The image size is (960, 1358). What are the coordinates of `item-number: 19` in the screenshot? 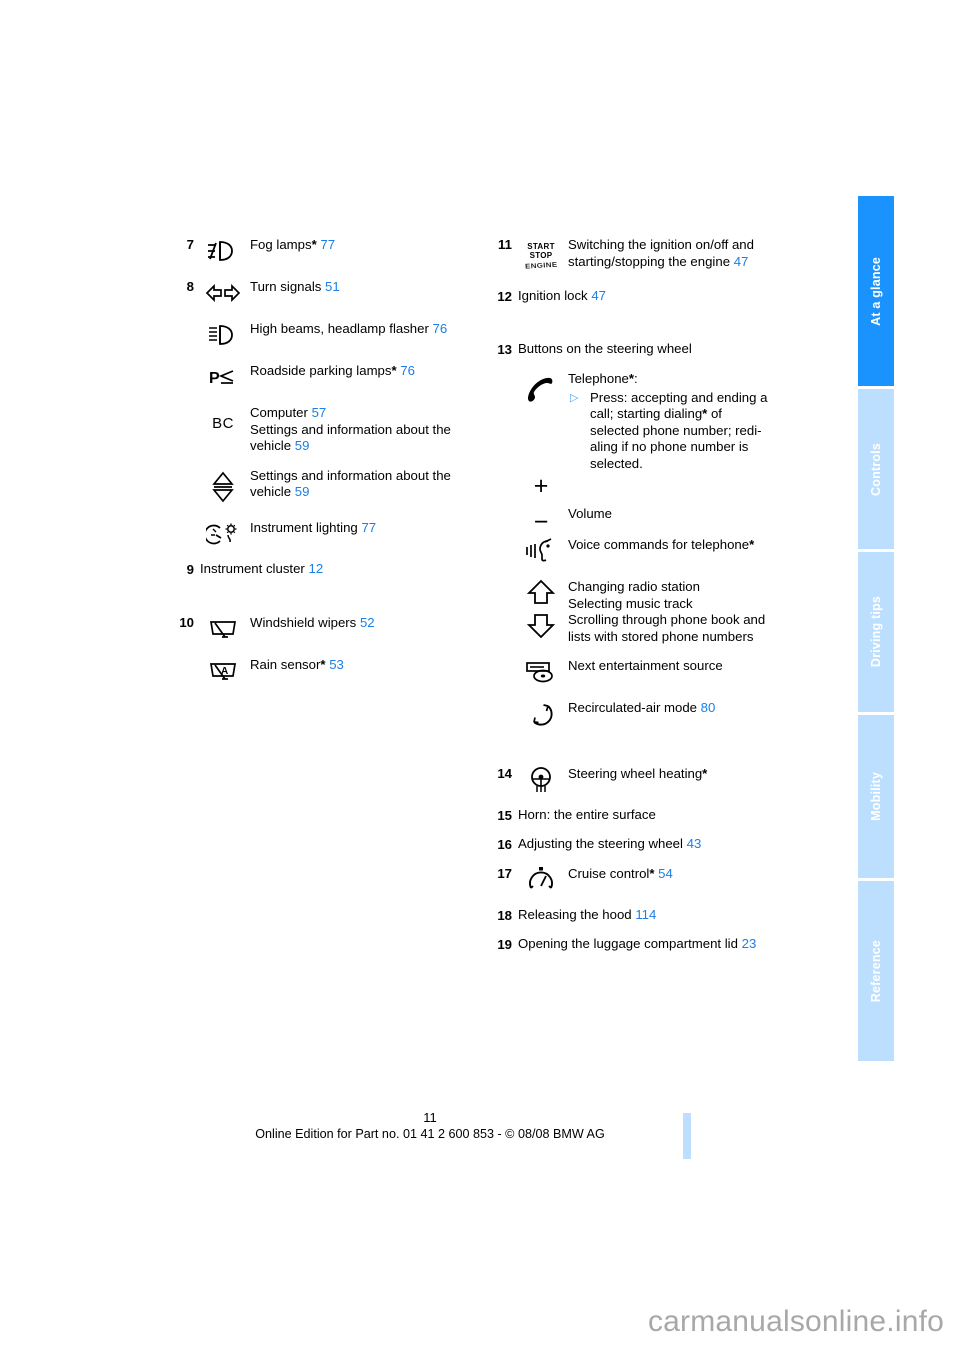 It's located at (504, 944).